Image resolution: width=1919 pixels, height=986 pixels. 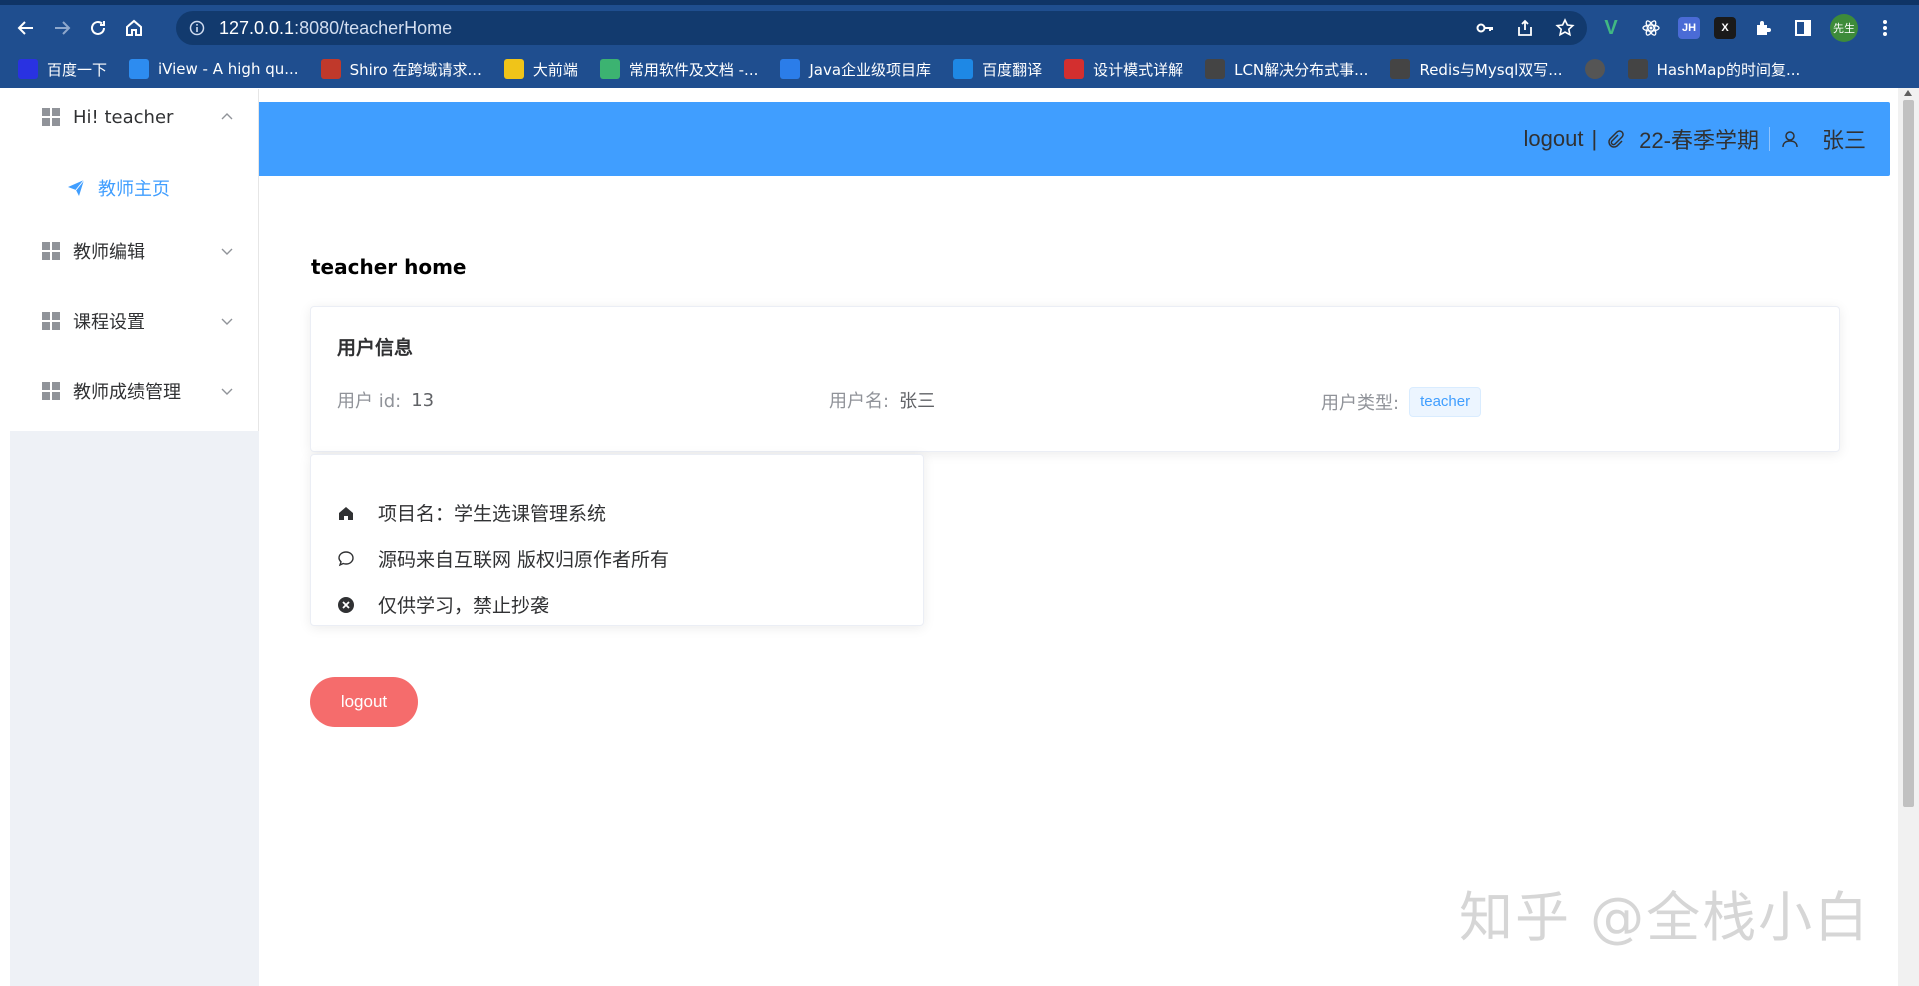 I want to click on header-divider, so click(x=1769, y=139).